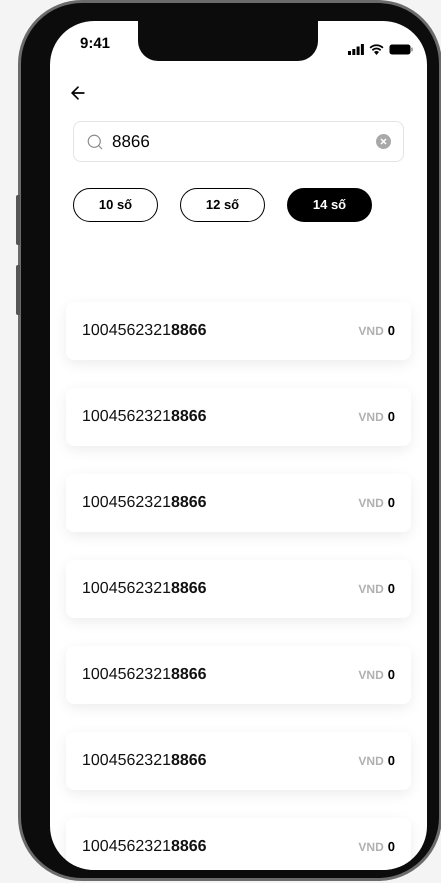 This screenshot has width=441, height=883. What do you see at coordinates (95, 44) in the screenshot?
I see `status-time: 9:41` at bounding box center [95, 44].